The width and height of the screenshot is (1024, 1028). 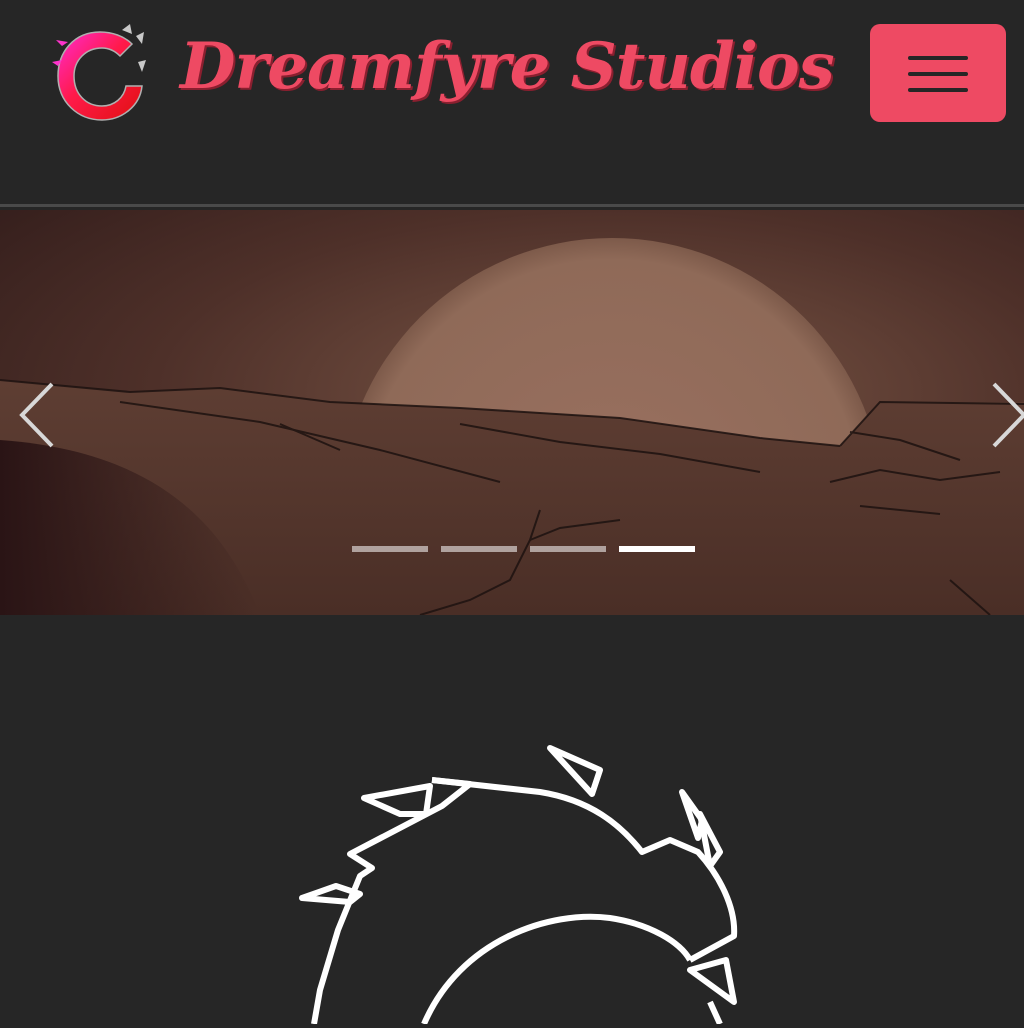 I want to click on hamburger-menu-button, so click(x=938, y=73).